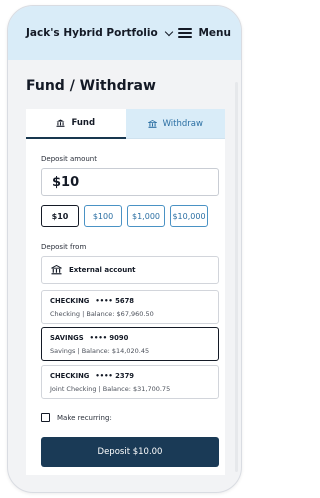  I want to click on account-mask: •••• 5678, so click(115, 301).